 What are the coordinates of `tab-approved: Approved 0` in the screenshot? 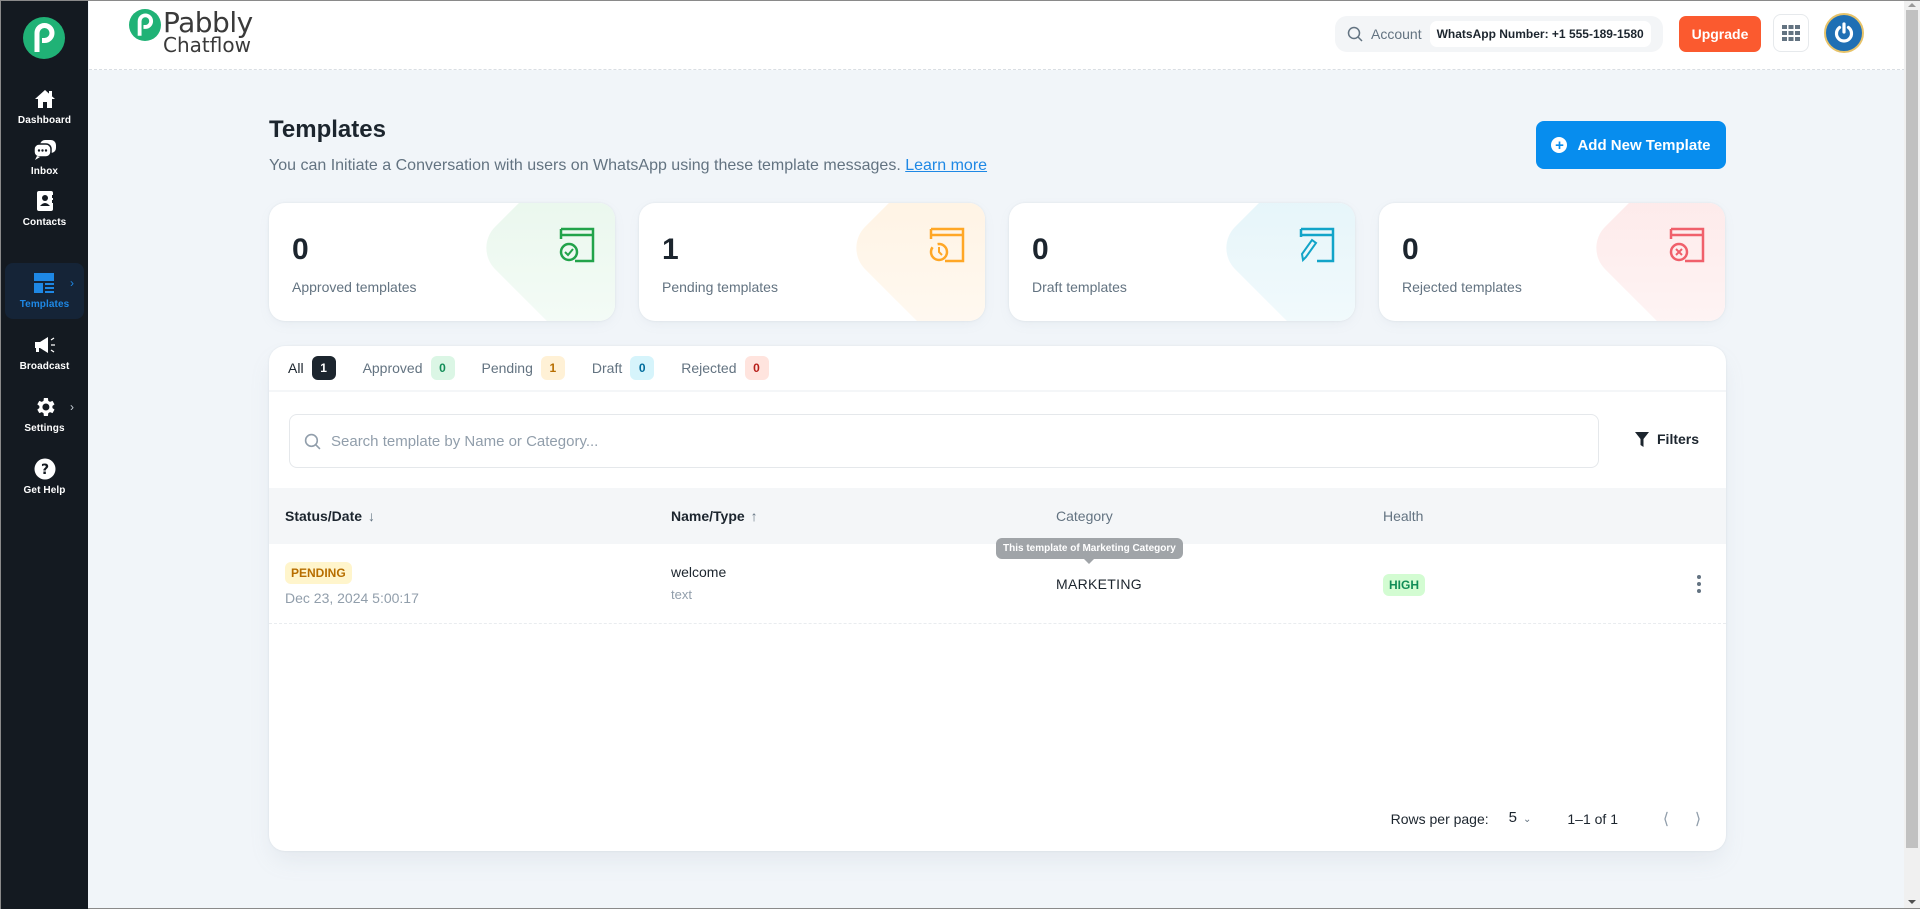 It's located at (409, 368).